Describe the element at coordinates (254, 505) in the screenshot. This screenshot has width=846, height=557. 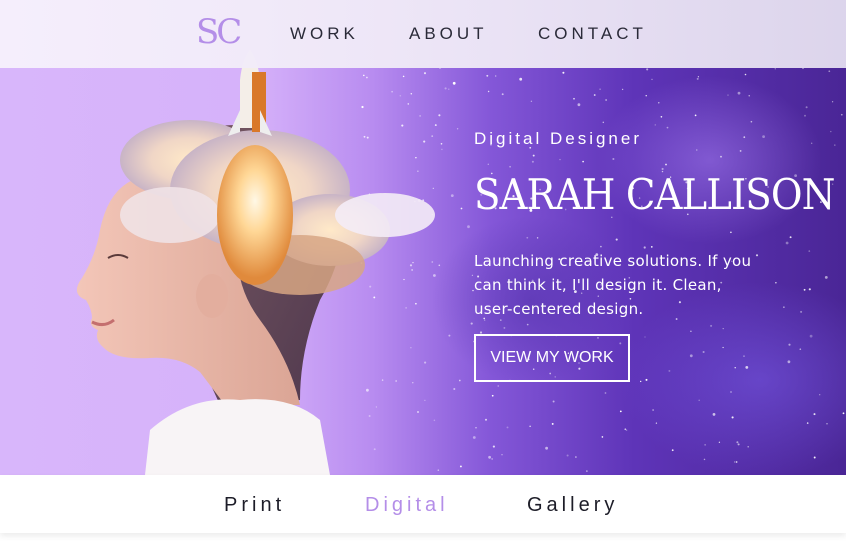
I see `filter-print: Print` at that location.